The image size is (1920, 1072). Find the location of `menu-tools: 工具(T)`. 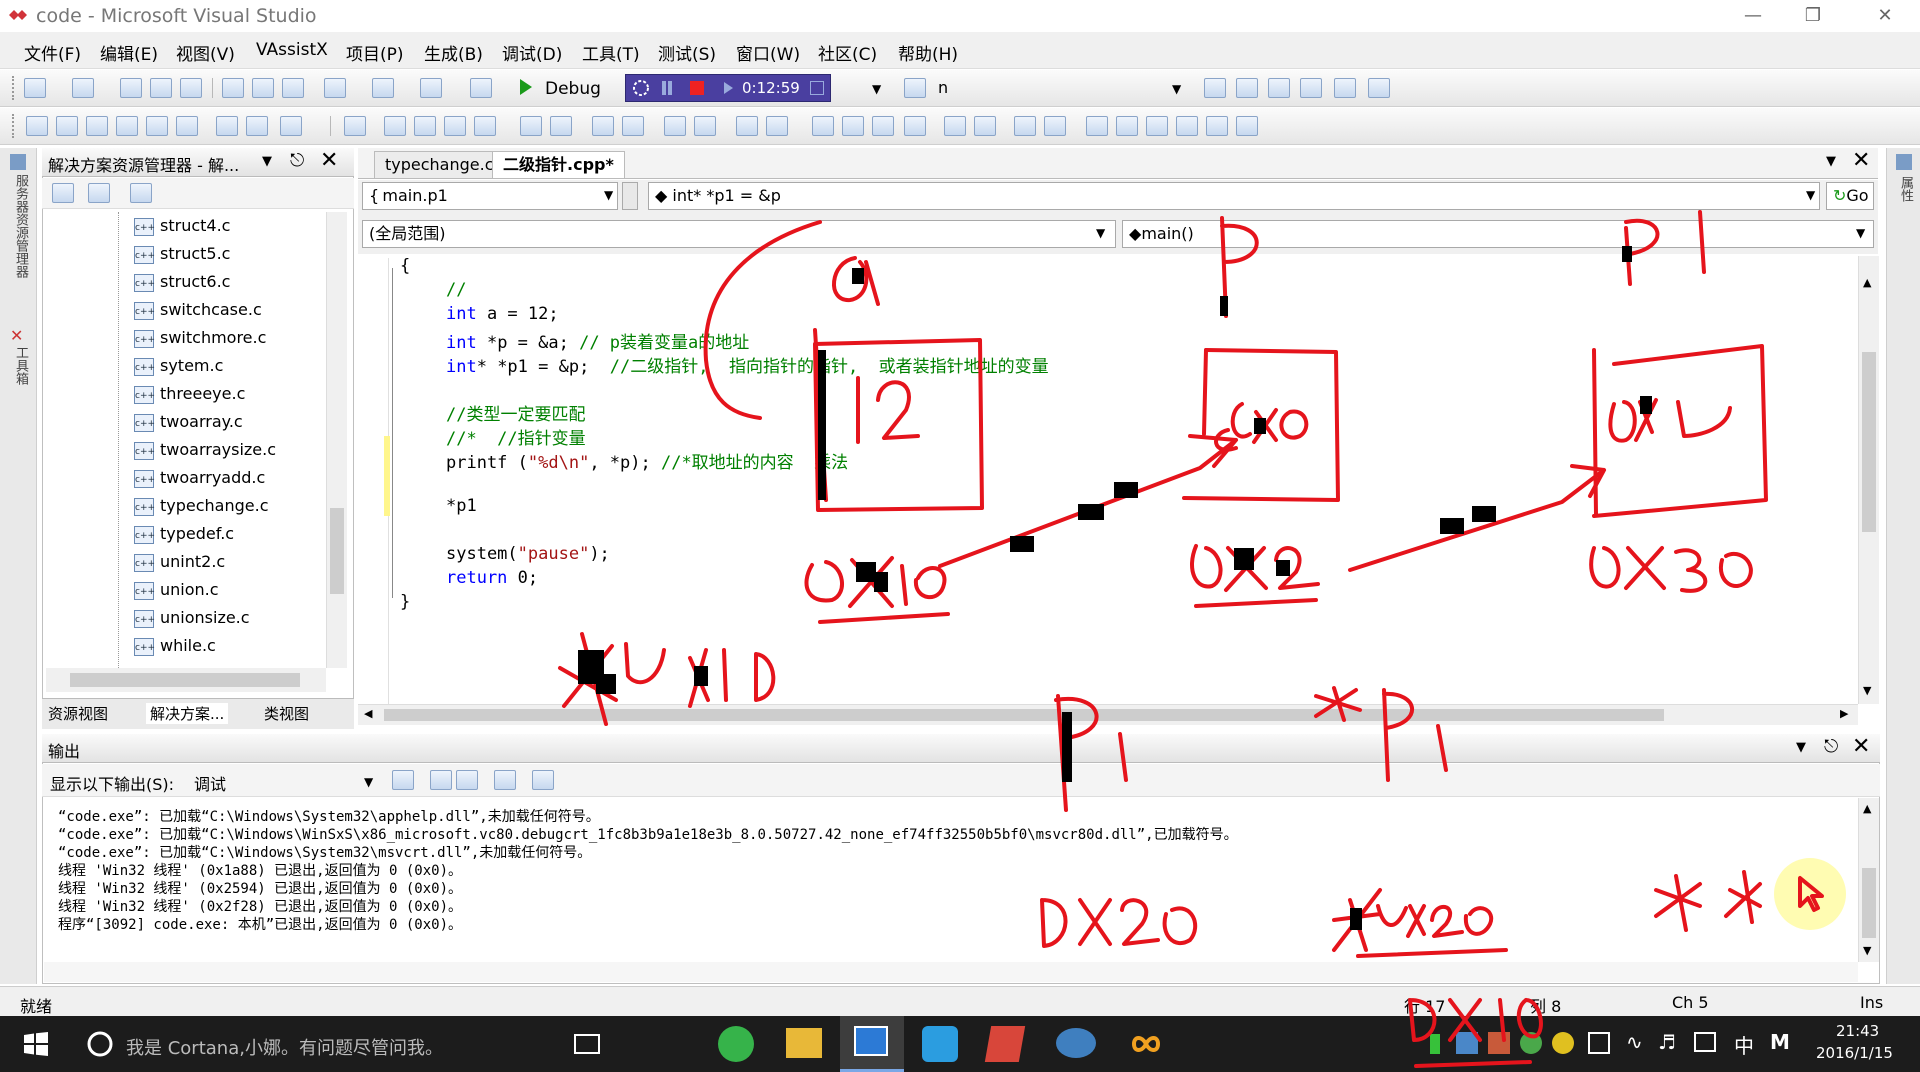

menu-tools: 工具(T) is located at coordinates (611, 52).